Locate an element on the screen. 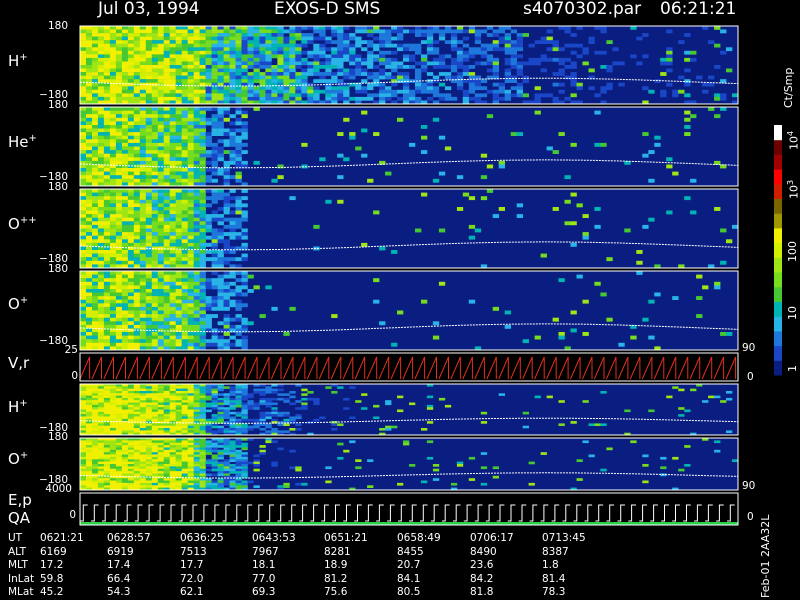 This screenshot has width=800, height=600. table-cell: 54.3 is located at coordinates (119, 592).